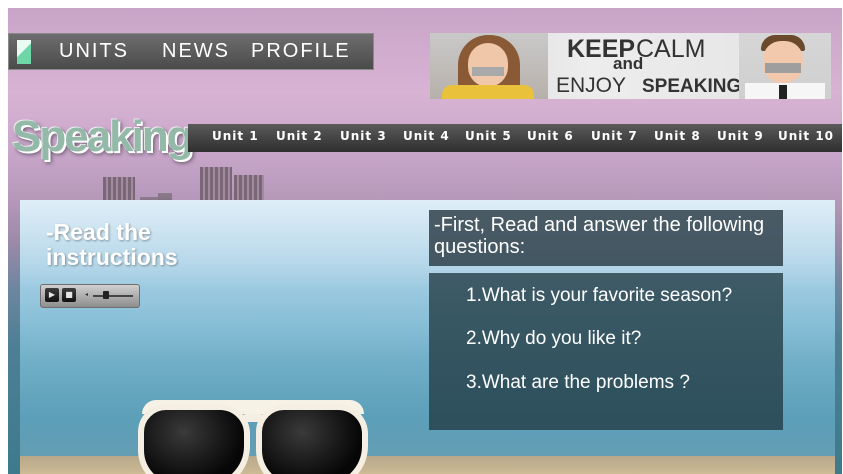  What do you see at coordinates (87, 294) in the screenshot?
I see `volume-icon: ◂` at bounding box center [87, 294].